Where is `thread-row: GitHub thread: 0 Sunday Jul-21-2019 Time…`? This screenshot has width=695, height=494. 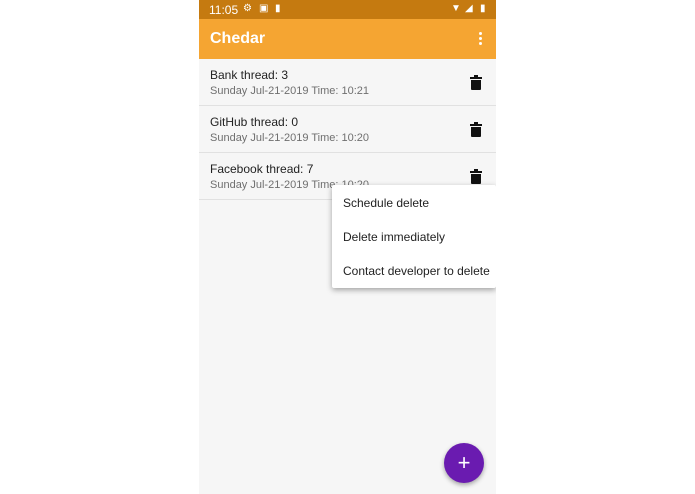 thread-row: GitHub thread: 0 Sunday Jul-21-2019 Time… is located at coordinates (347, 129).